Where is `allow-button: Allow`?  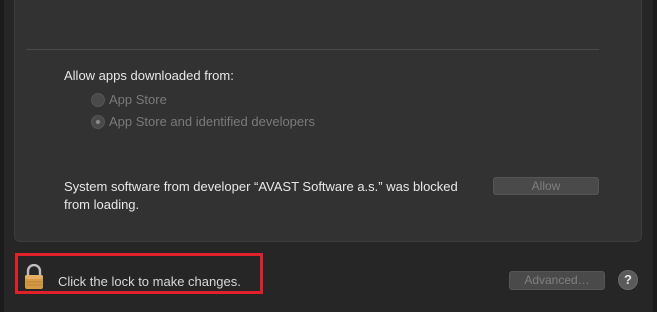 allow-button: Allow is located at coordinates (546, 186).